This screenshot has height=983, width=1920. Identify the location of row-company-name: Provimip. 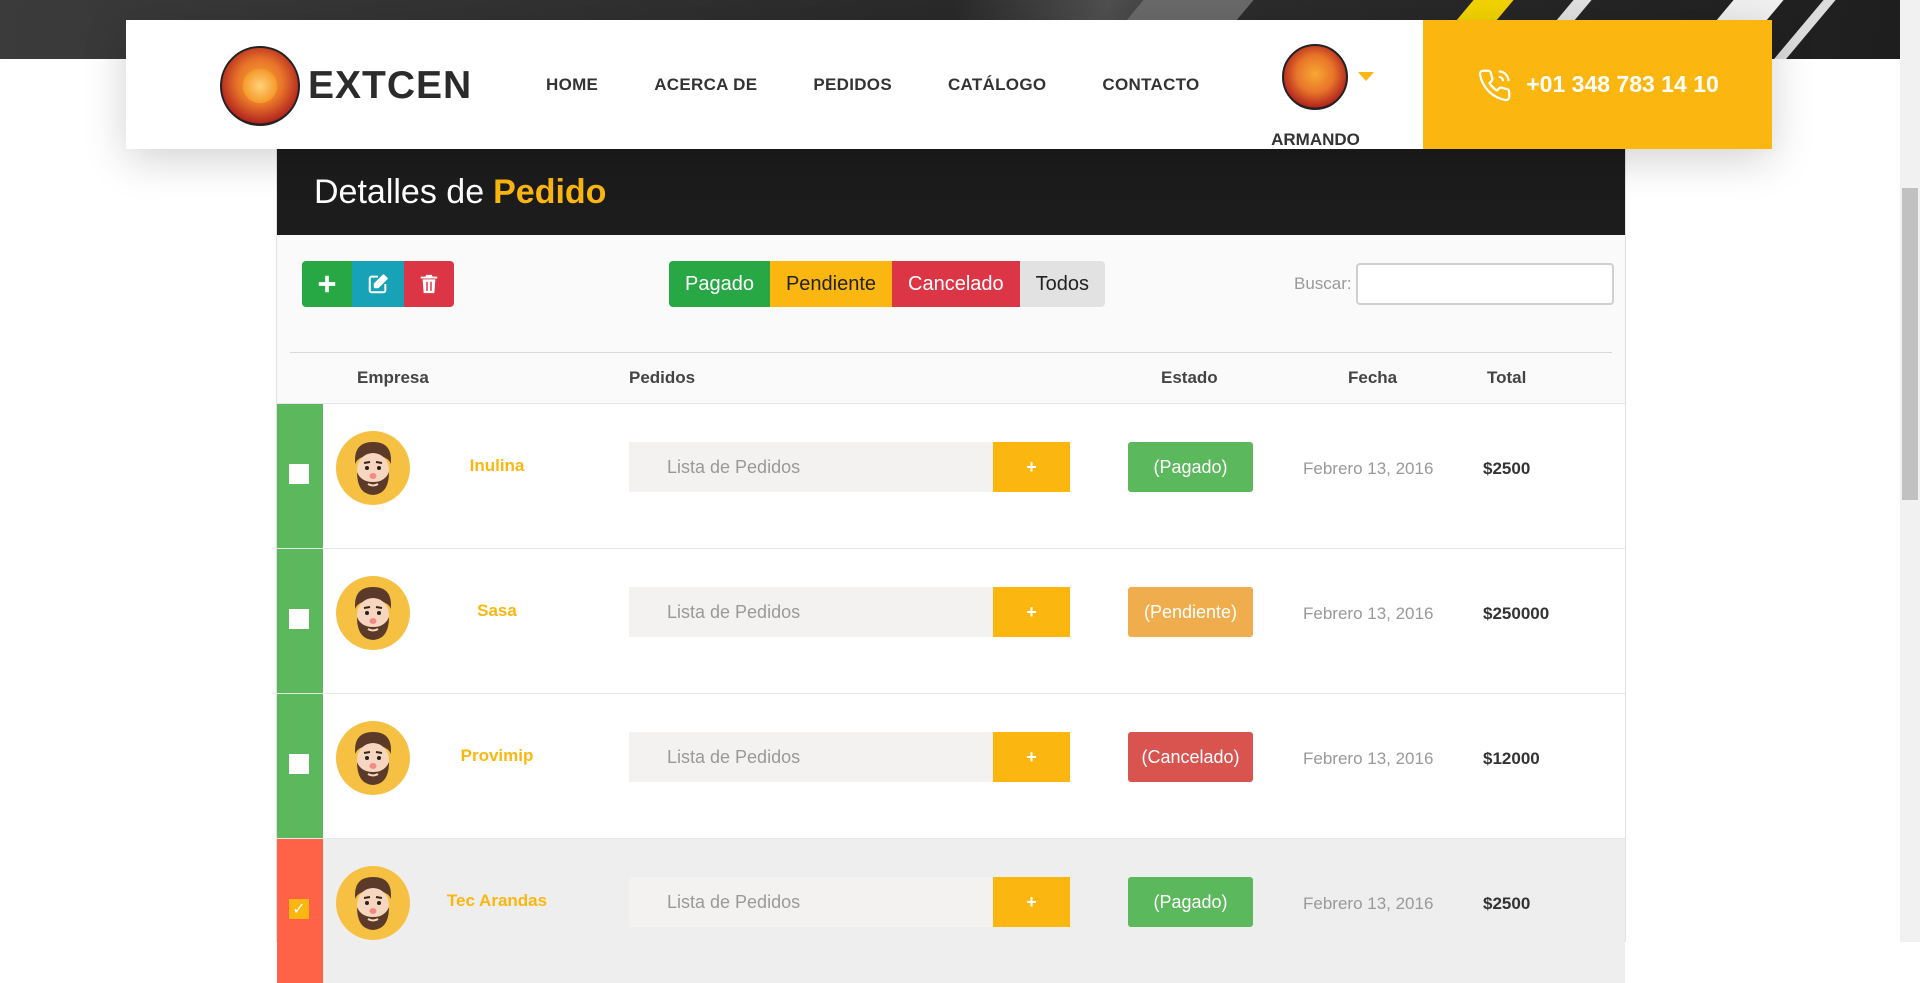
(497, 756).